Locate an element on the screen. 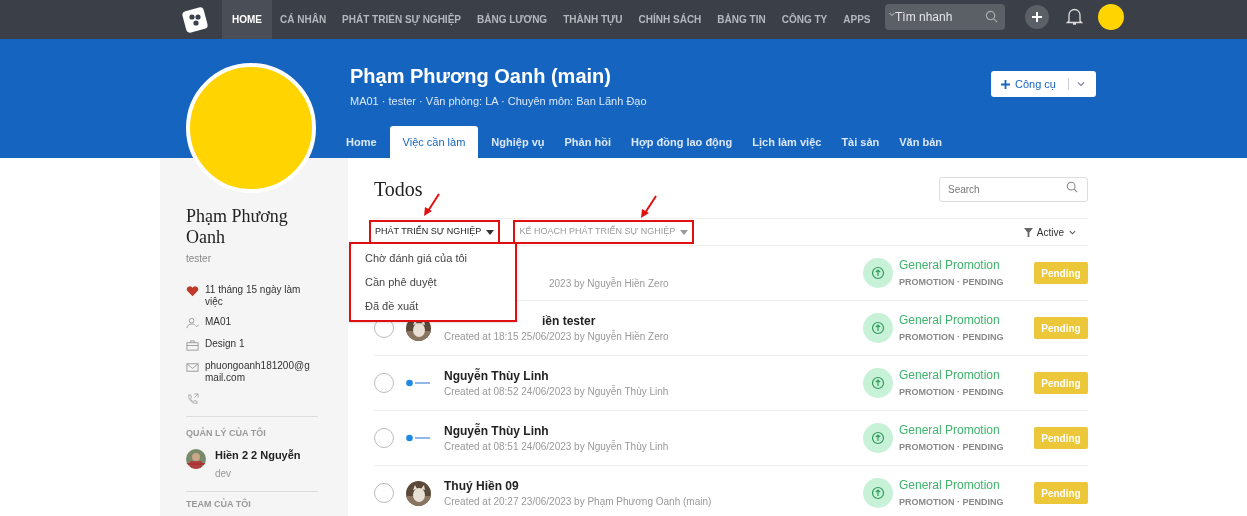 Image resolution: width=1247 pixels, height=516 pixels. profile-tab: Phản hồi is located at coordinates (587, 142).